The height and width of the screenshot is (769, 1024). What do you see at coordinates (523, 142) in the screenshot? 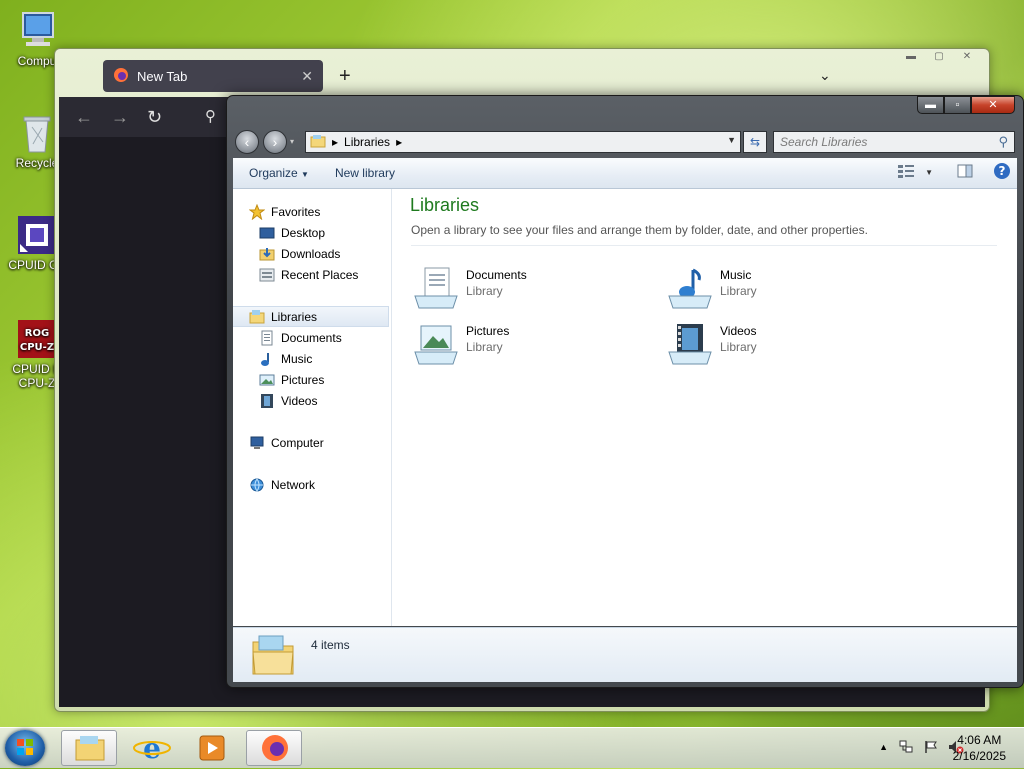
I see `address-bar: ▸ Libraries ▸ ▼` at bounding box center [523, 142].